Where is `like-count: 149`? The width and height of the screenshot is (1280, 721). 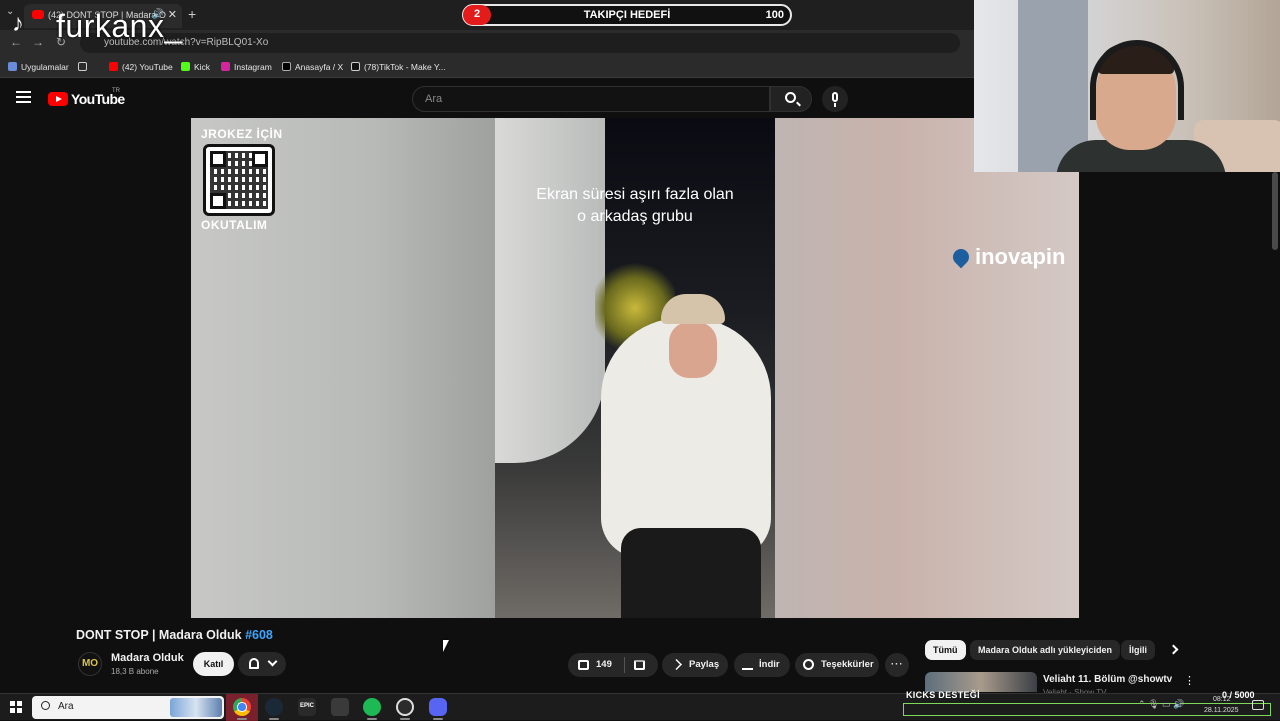
like-count: 149 is located at coordinates (604, 664).